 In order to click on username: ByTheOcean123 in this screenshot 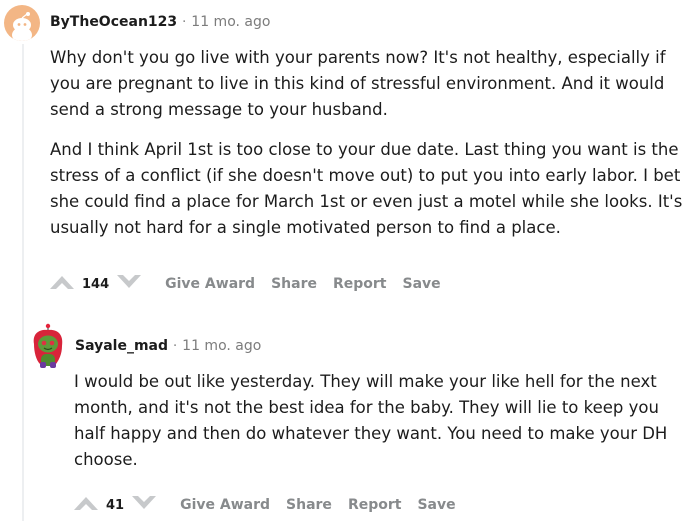, I will do `click(113, 22)`.